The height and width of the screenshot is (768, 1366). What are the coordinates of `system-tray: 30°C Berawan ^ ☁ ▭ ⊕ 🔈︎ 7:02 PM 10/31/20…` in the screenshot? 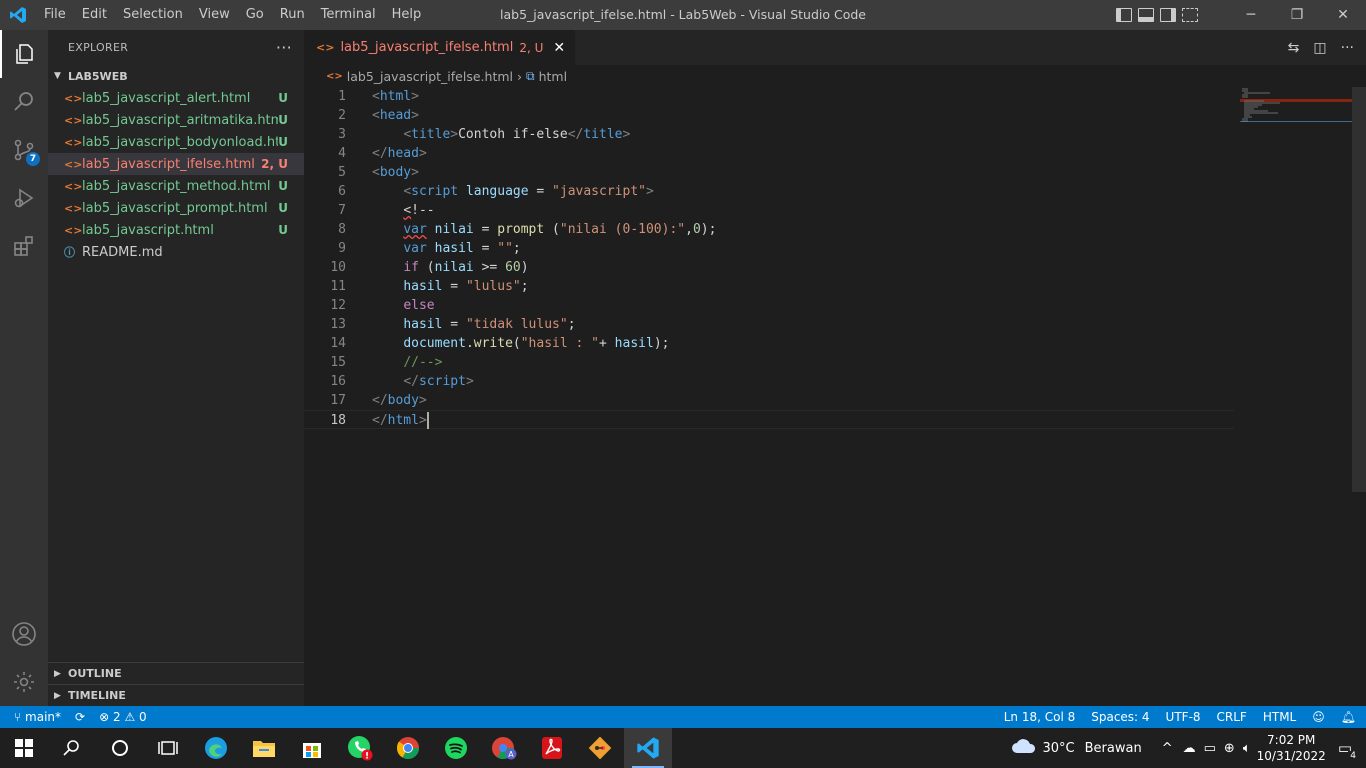 It's located at (1188, 748).